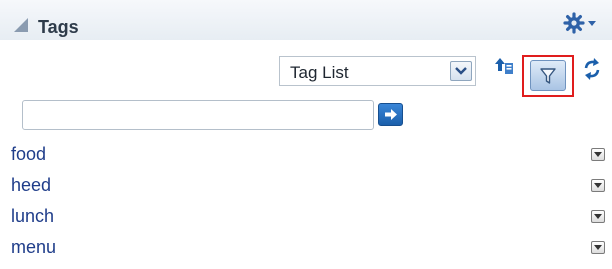 This screenshot has height=269, width=612. I want to click on tag-row: menu, so click(306, 248).